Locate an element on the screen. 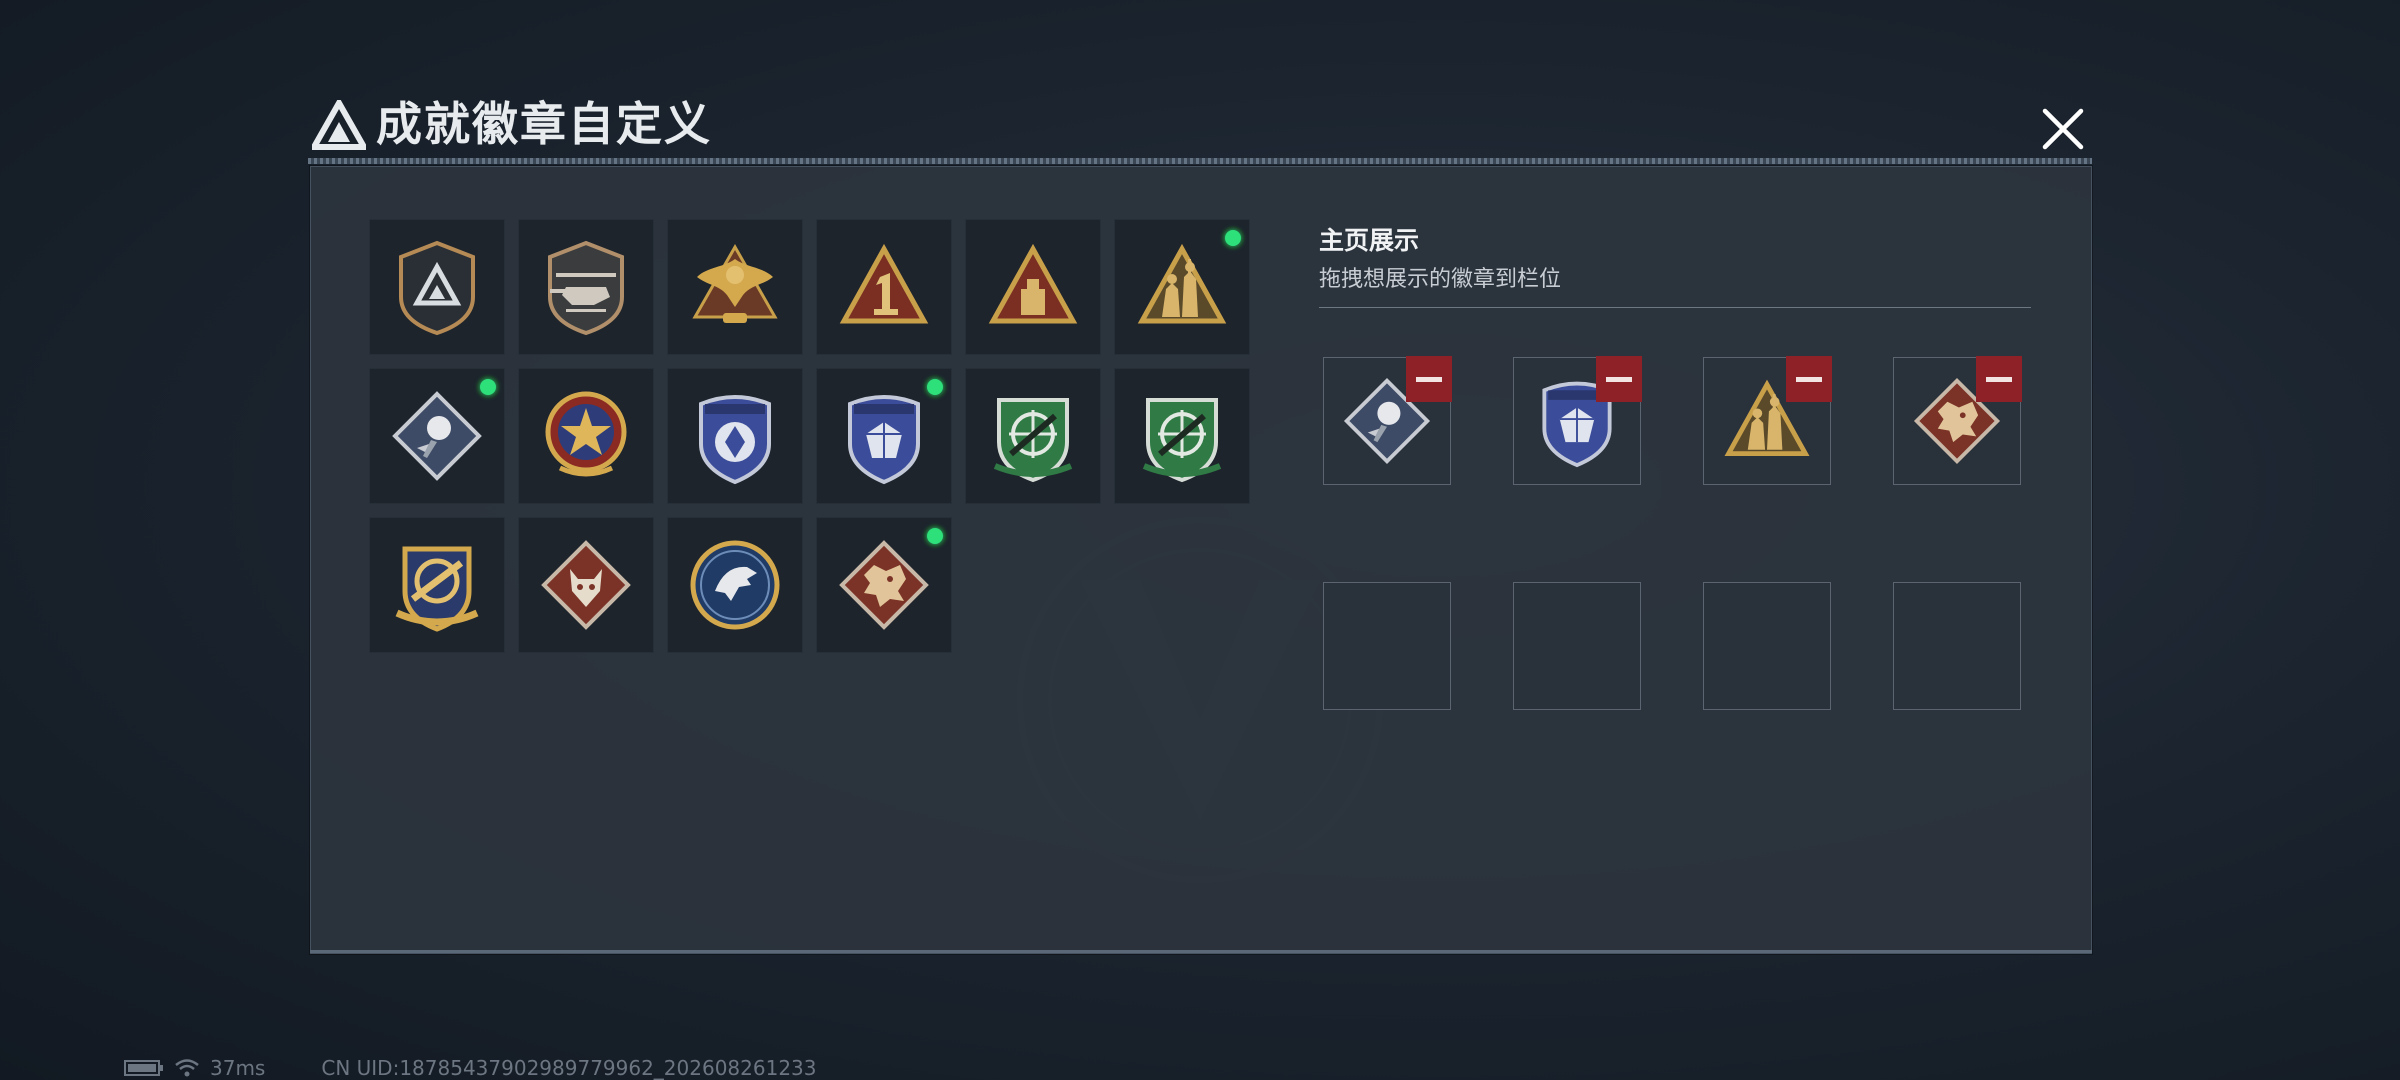 This screenshot has width=2400, height=1080. wolf-diamond-badge-icon is located at coordinates (586, 585).